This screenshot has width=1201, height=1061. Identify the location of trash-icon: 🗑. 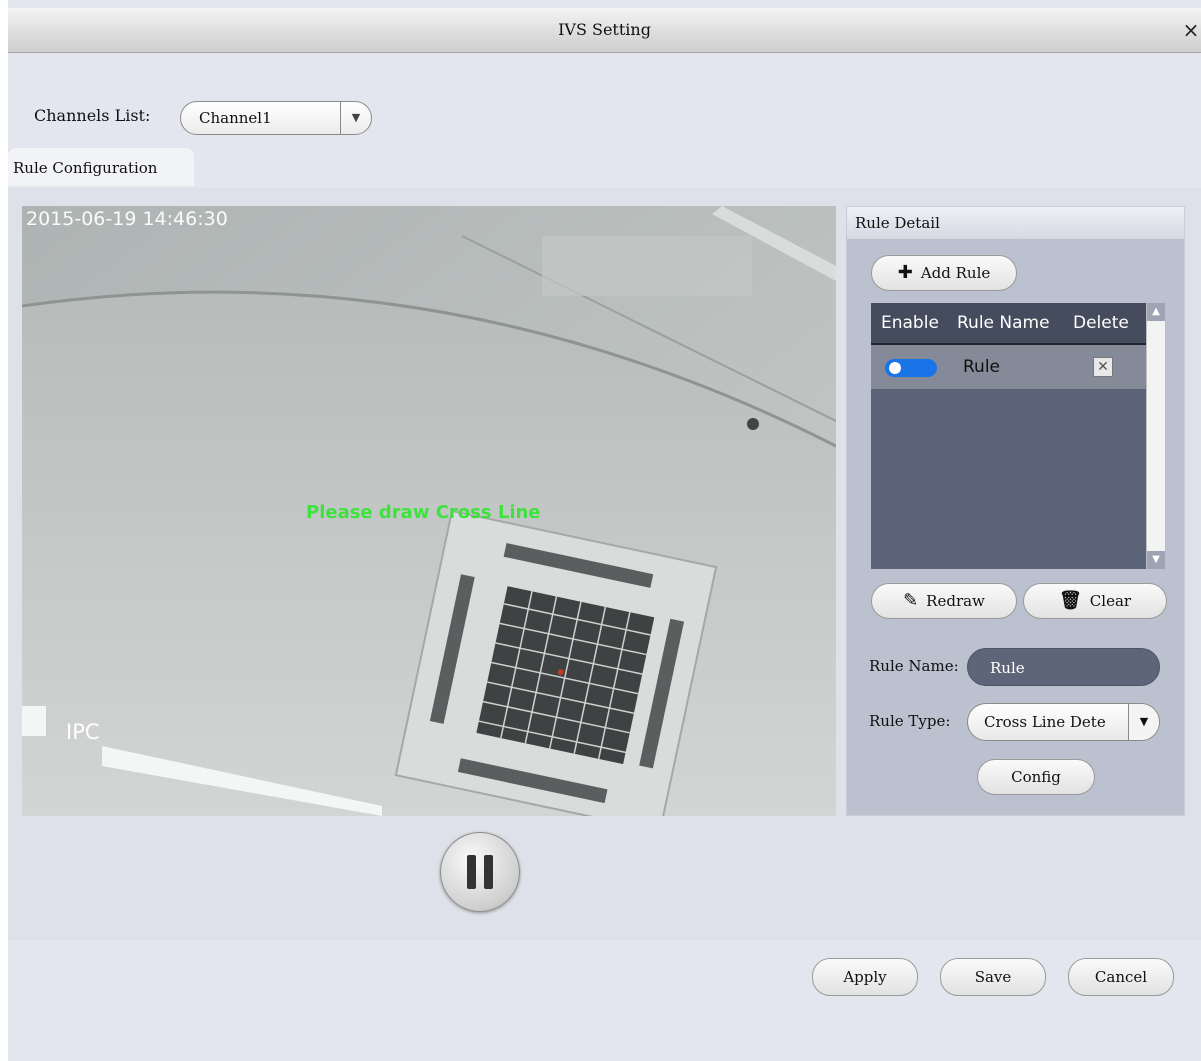
(1070, 600).